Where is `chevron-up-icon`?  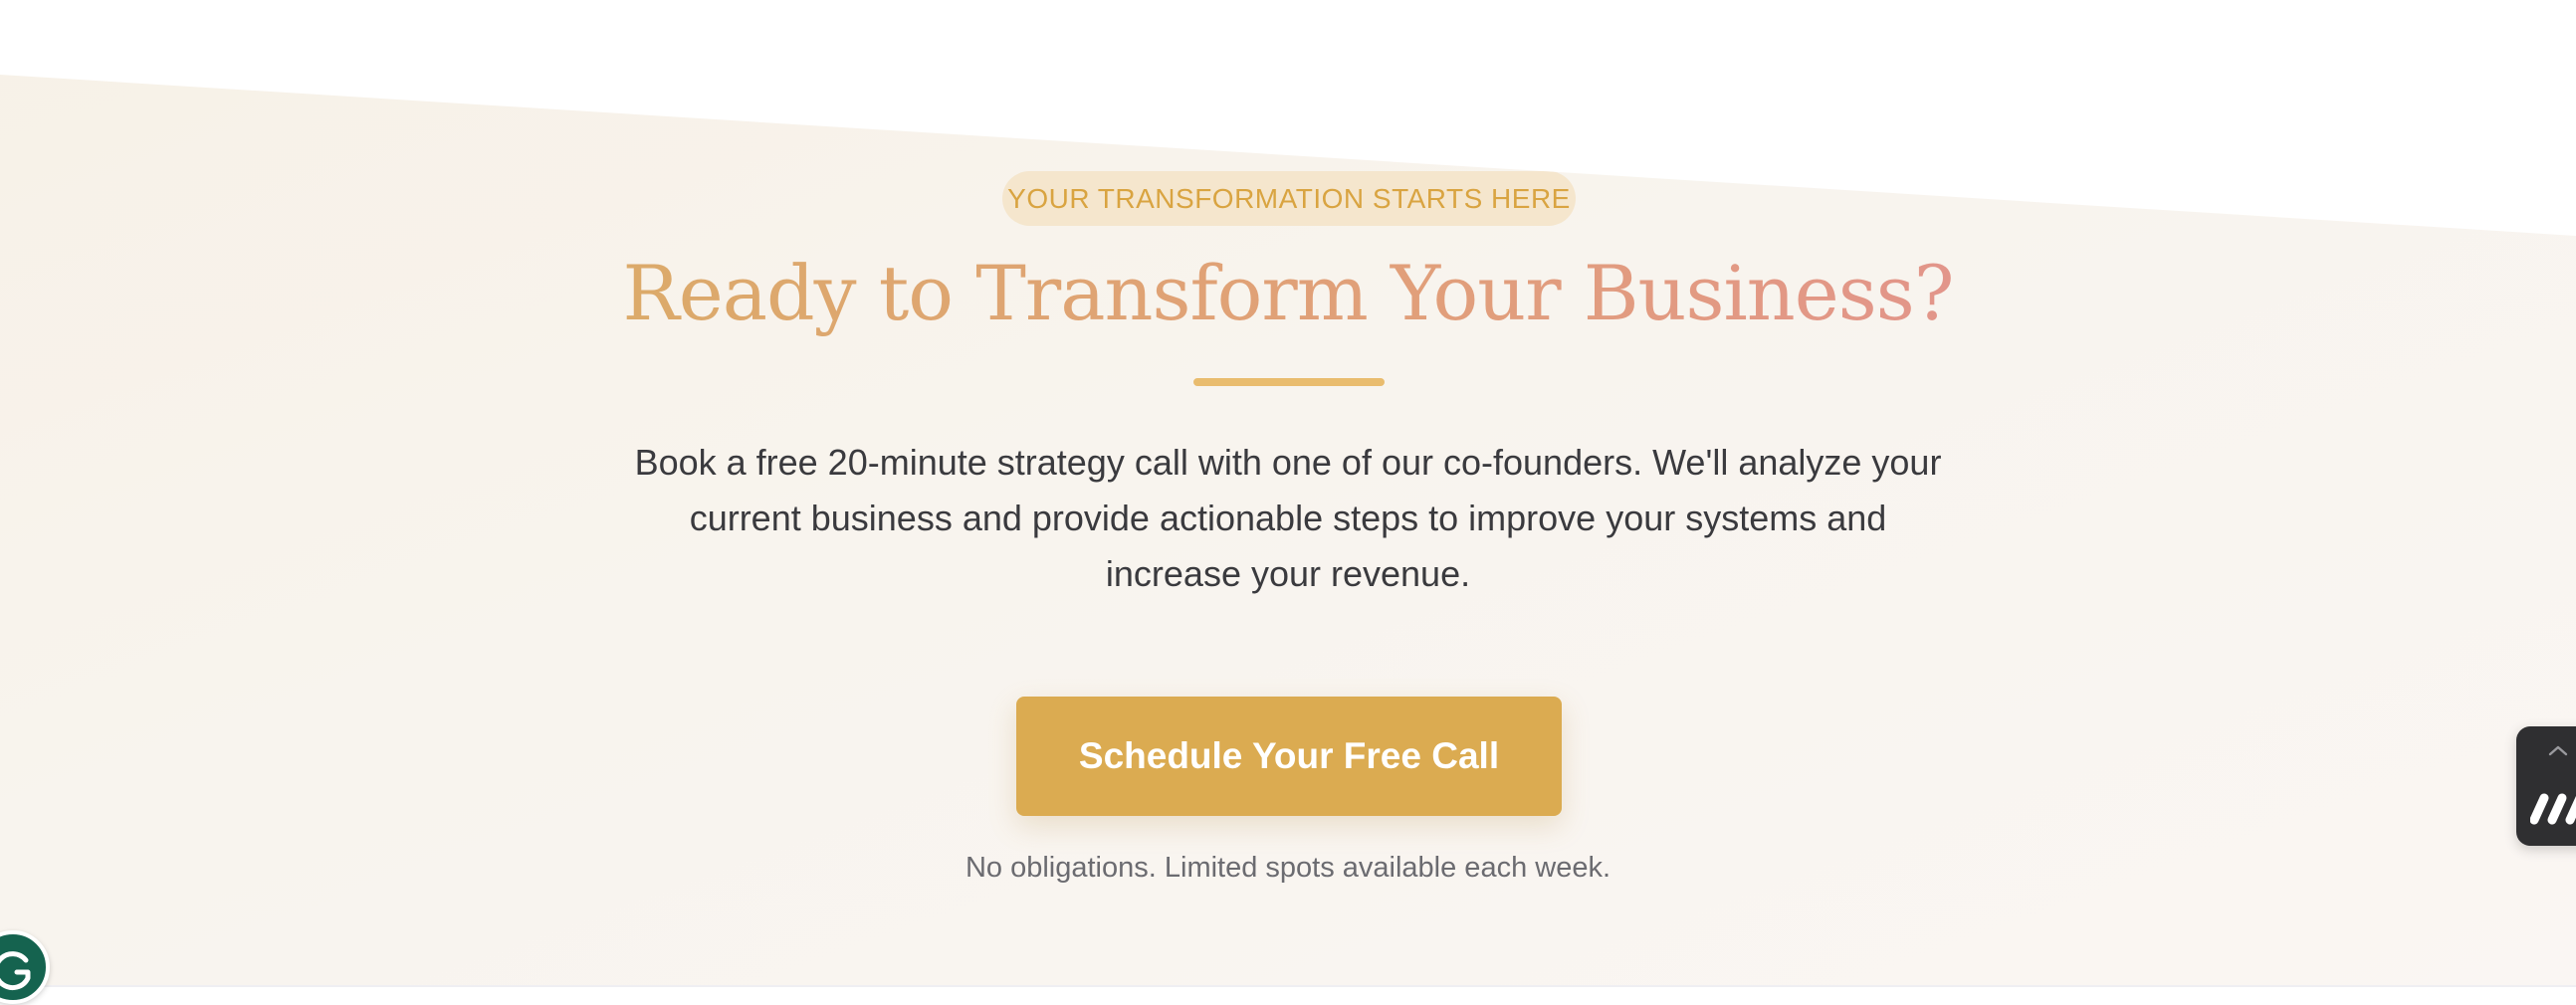 chevron-up-icon is located at coordinates (2558, 750).